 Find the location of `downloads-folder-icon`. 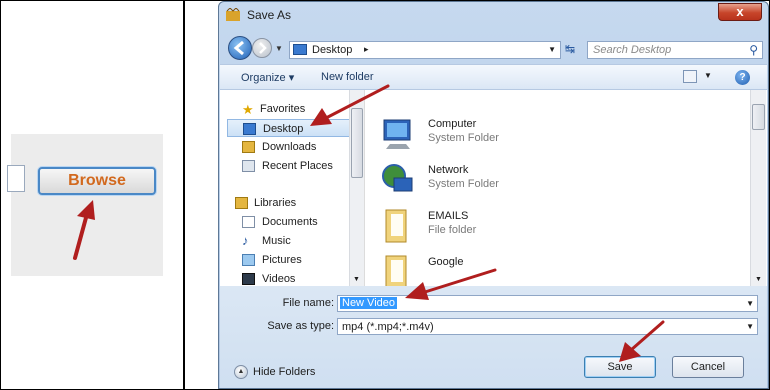

downloads-folder-icon is located at coordinates (248, 147).